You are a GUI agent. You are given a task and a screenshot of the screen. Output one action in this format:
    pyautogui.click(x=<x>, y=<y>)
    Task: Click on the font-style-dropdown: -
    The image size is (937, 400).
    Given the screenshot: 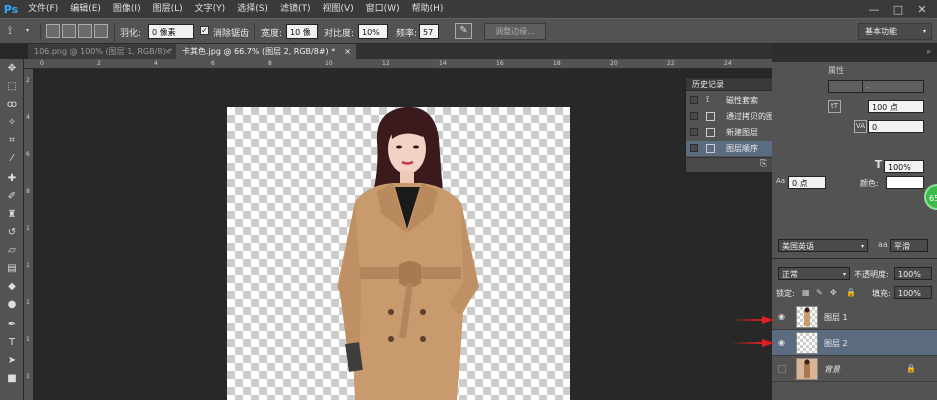 What is the action you would take?
    pyautogui.click(x=893, y=86)
    